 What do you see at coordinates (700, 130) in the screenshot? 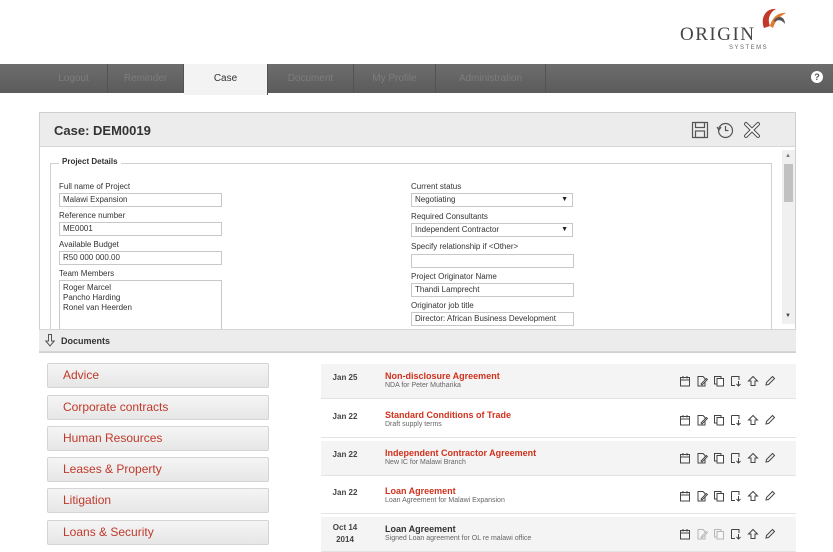
I see `save-icon` at bounding box center [700, 130].